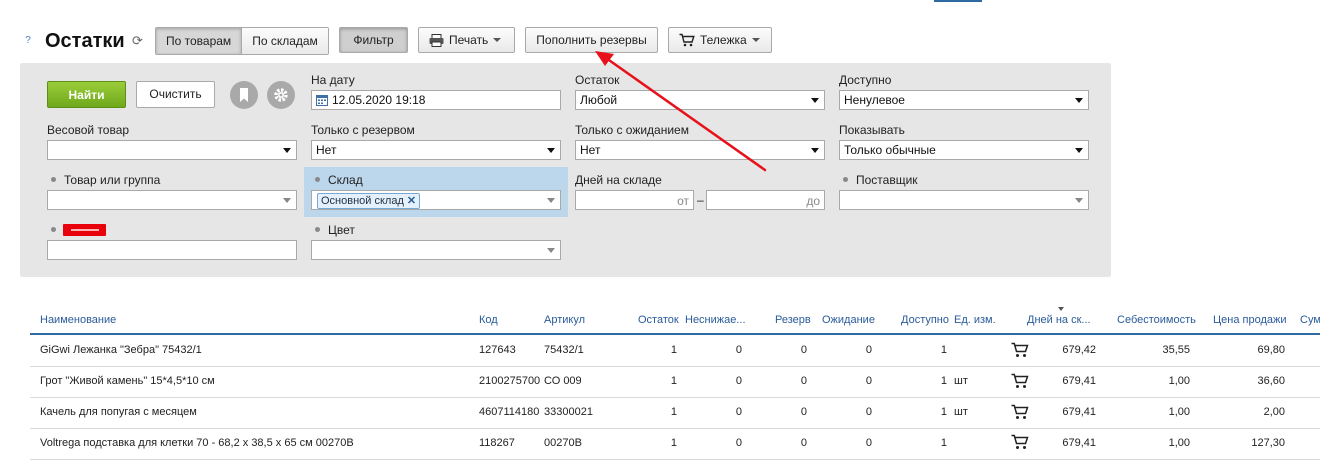 This screenshot has width=1320, height=460. I want to click on page-title: Остатки, so click(85, 41).